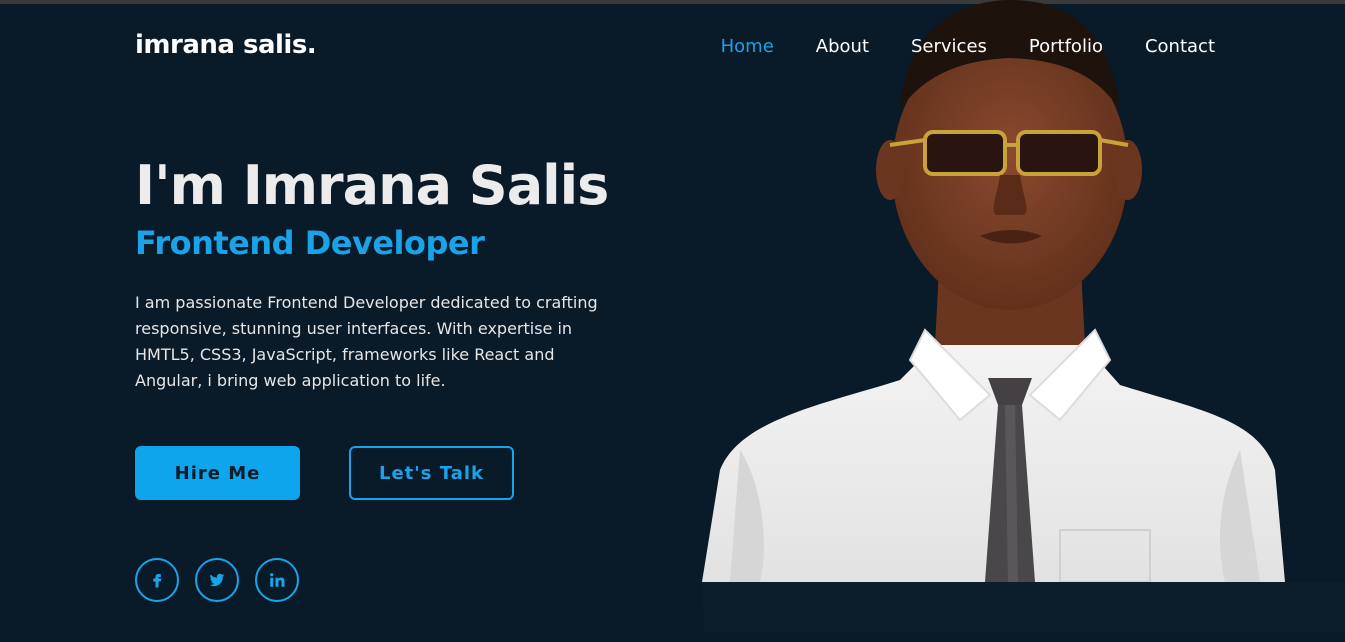 The width and height of the screenshot is (1345, 642). I want to click on hero-subtitle: Frontend Developer, so click(310, 243).